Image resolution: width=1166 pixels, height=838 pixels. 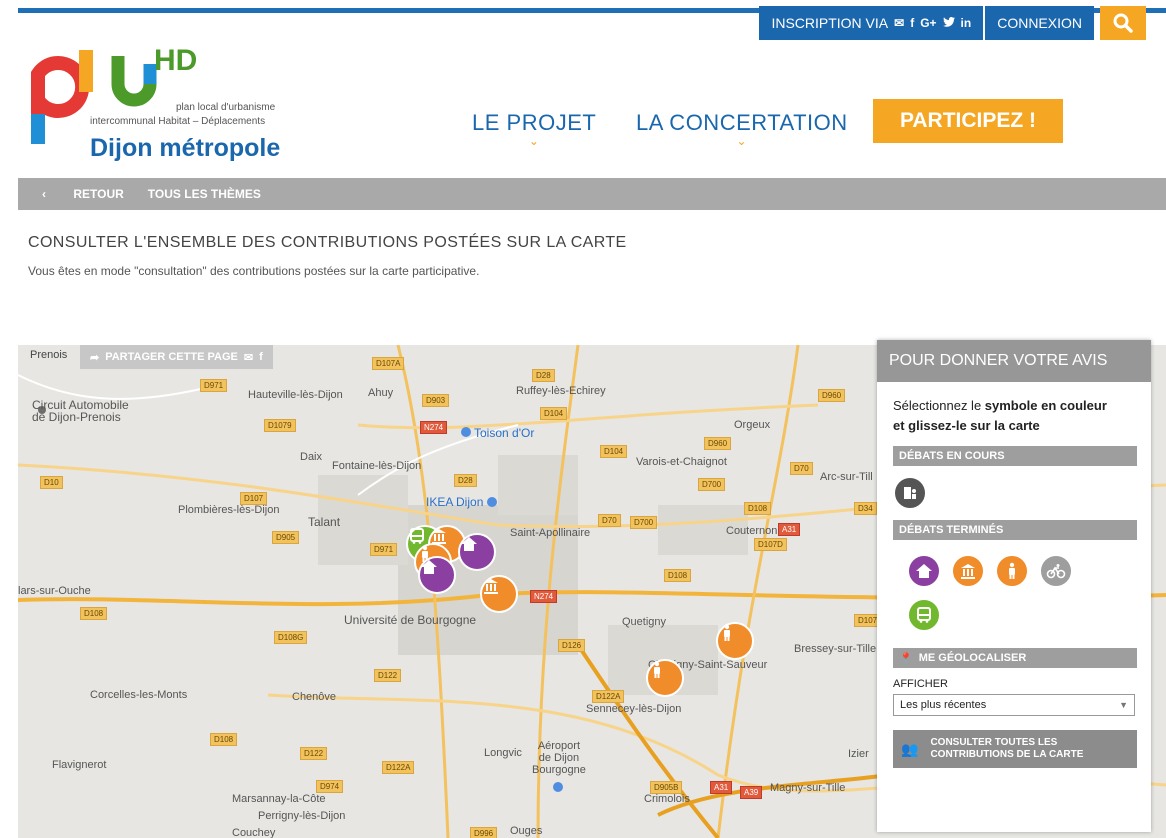 I want to click on road-label: D28, so click(x=543, y=375).